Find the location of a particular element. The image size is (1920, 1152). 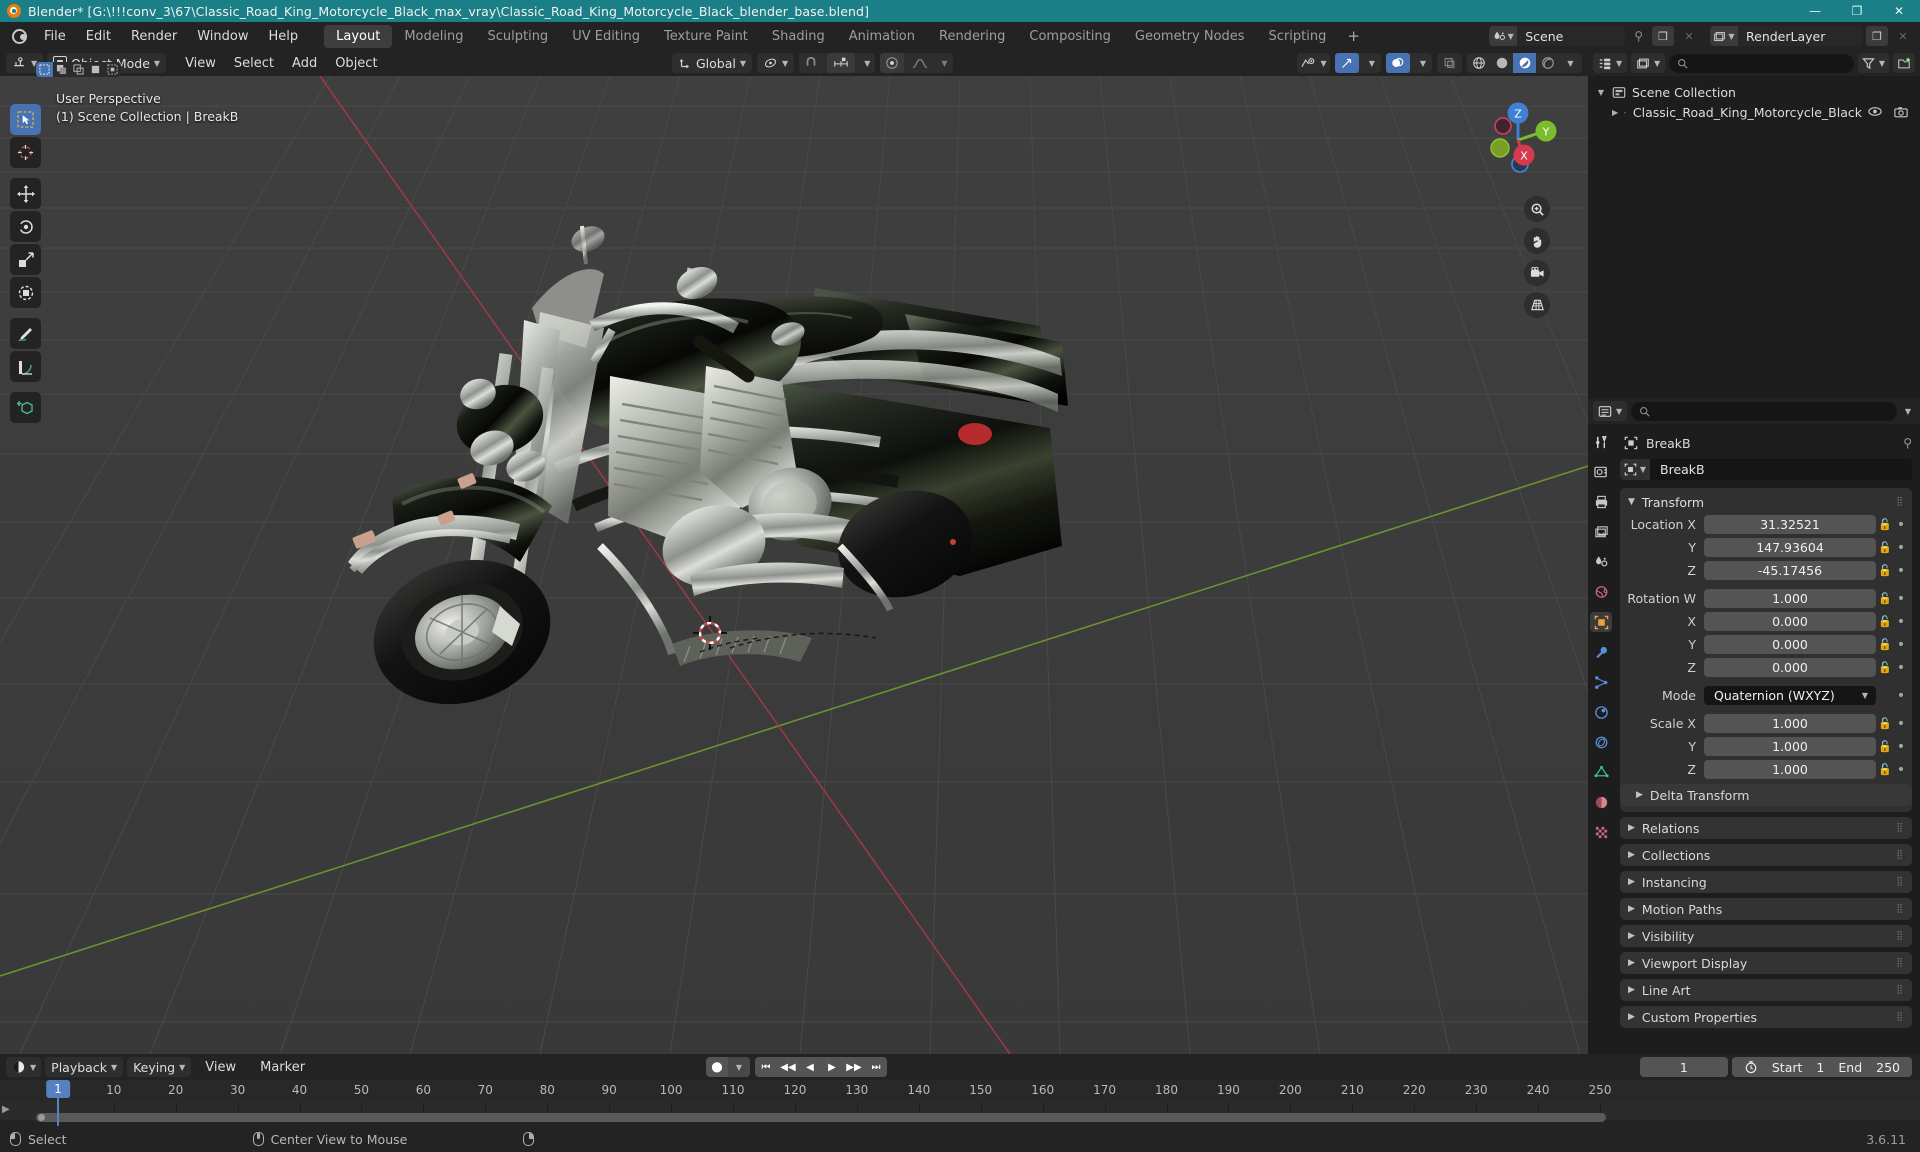

tab-rendering: Rendering is located at coordinates (972, 36).